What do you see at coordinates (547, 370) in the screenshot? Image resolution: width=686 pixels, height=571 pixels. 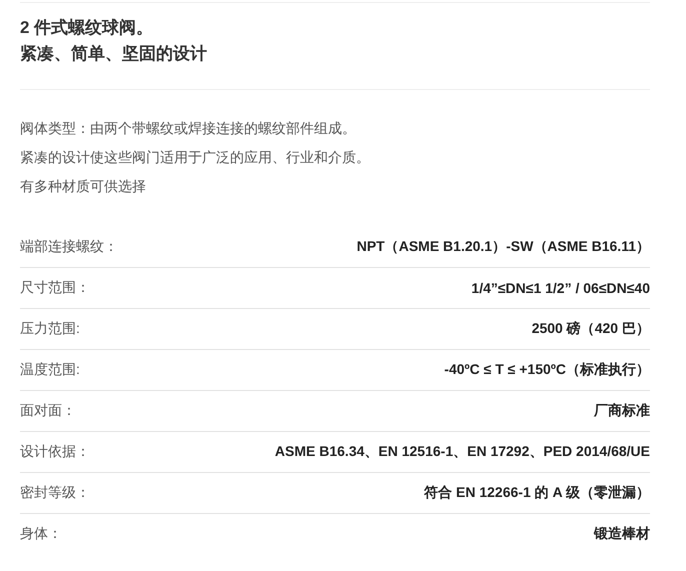 I see `spec-value: -40ºC ≤ T ≤ +150ºC（标准执行）` at bounding box center [547, 370].